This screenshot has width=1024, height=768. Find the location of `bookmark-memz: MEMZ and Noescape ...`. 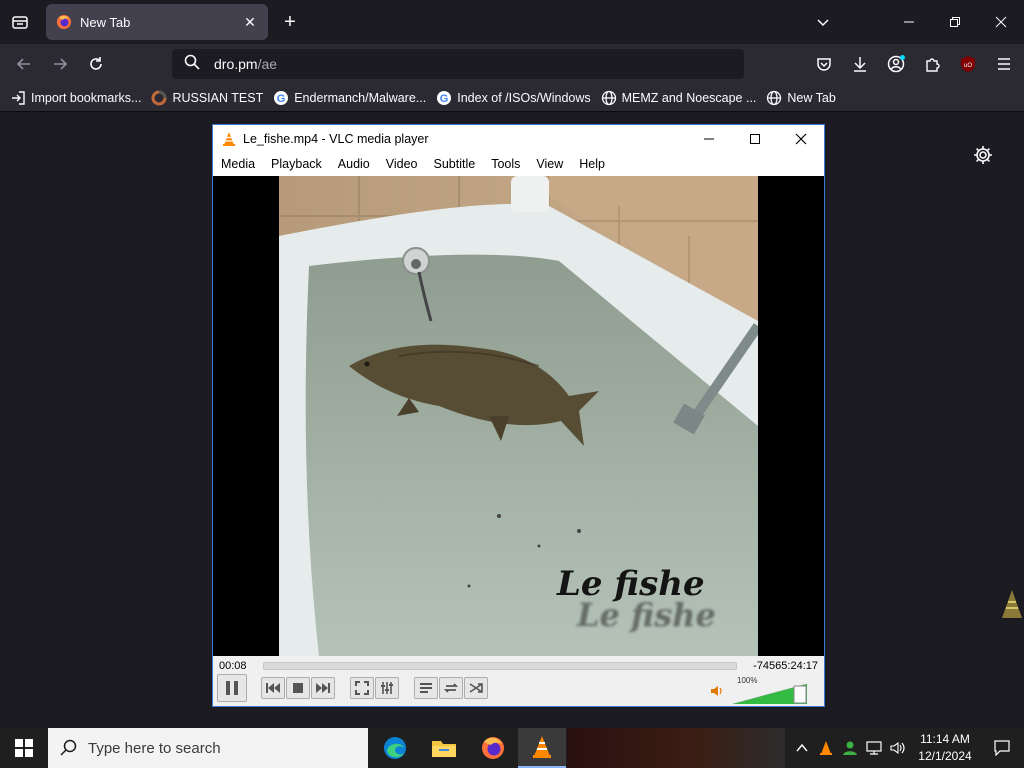

bookmark-memz: MEMZ and Noescape ... is located at coordinates (678, 98).